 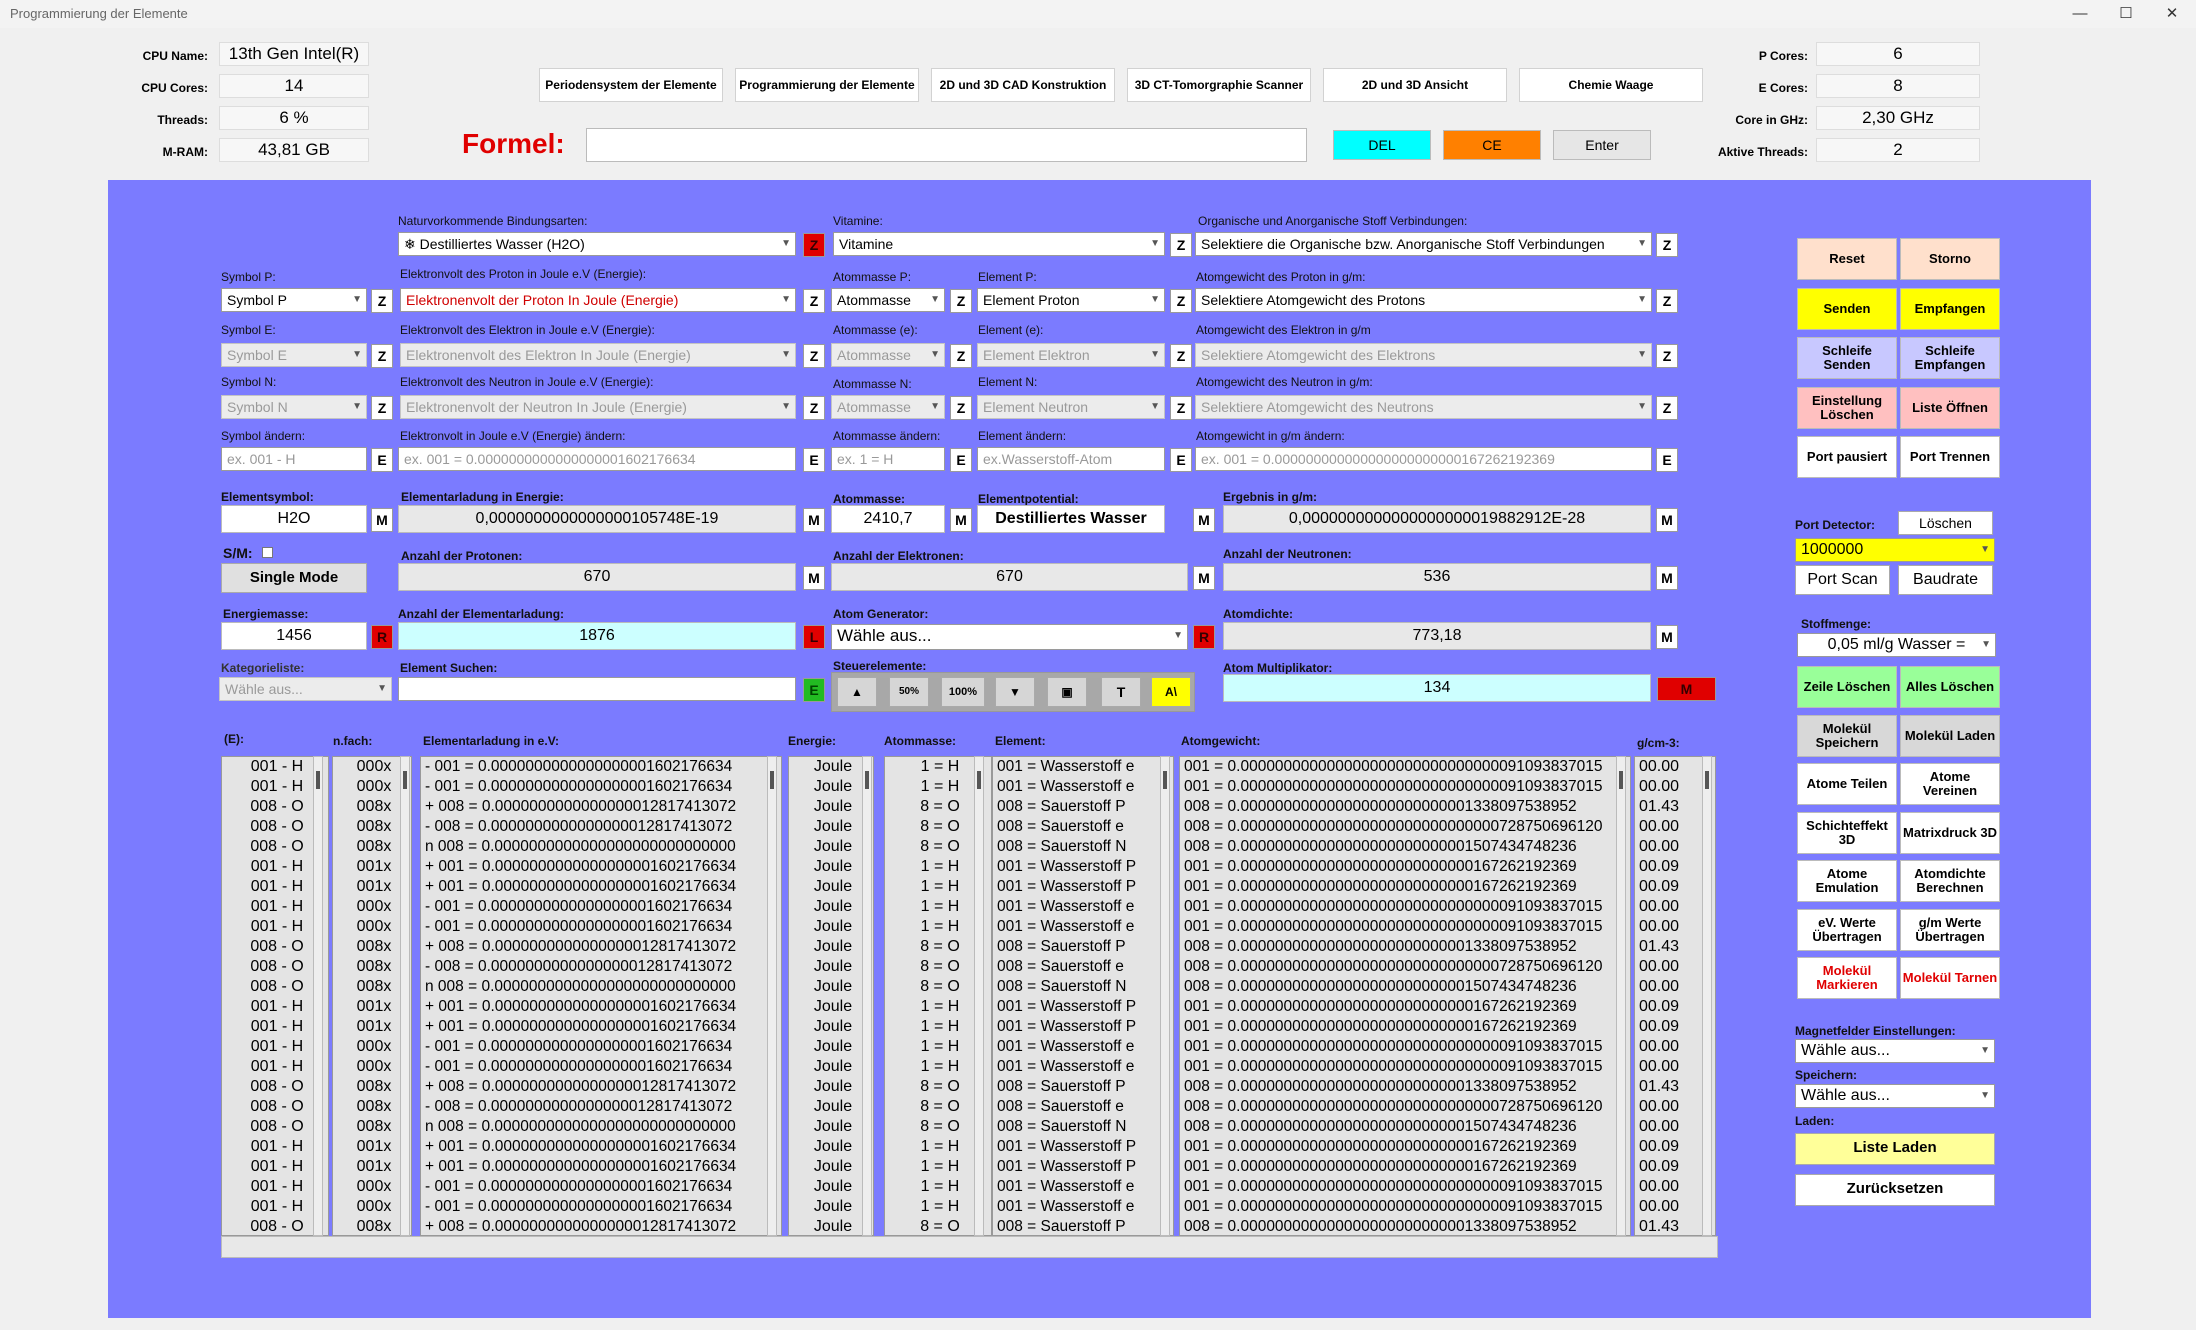 I want to click on action-button-einstellung-löschen: Einstellung Löschen, so click(x=1847, y=407).